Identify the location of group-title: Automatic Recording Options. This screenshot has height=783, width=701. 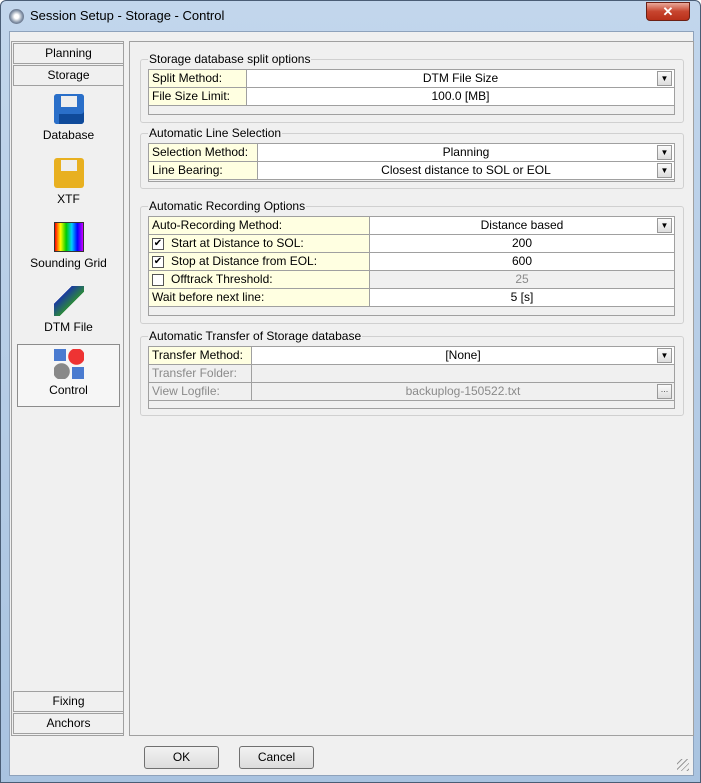
(227, 206).